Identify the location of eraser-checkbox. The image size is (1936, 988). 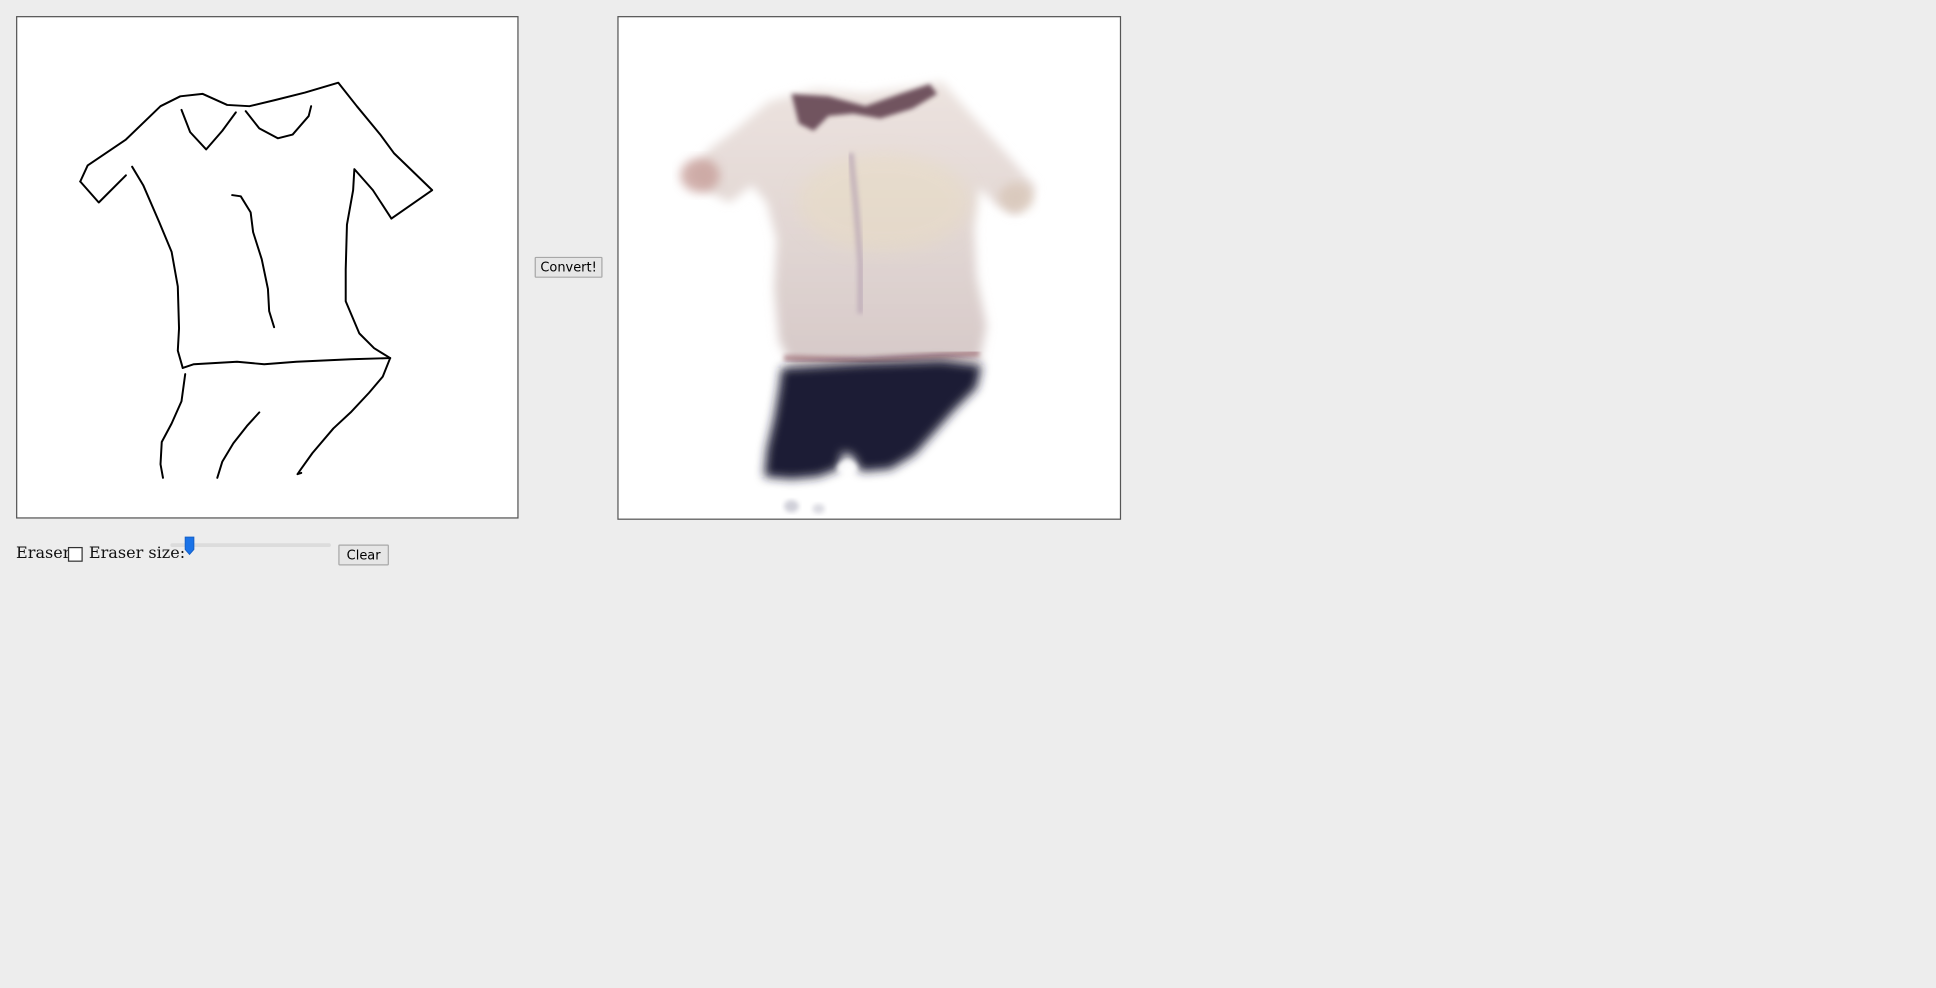
(75, 554).